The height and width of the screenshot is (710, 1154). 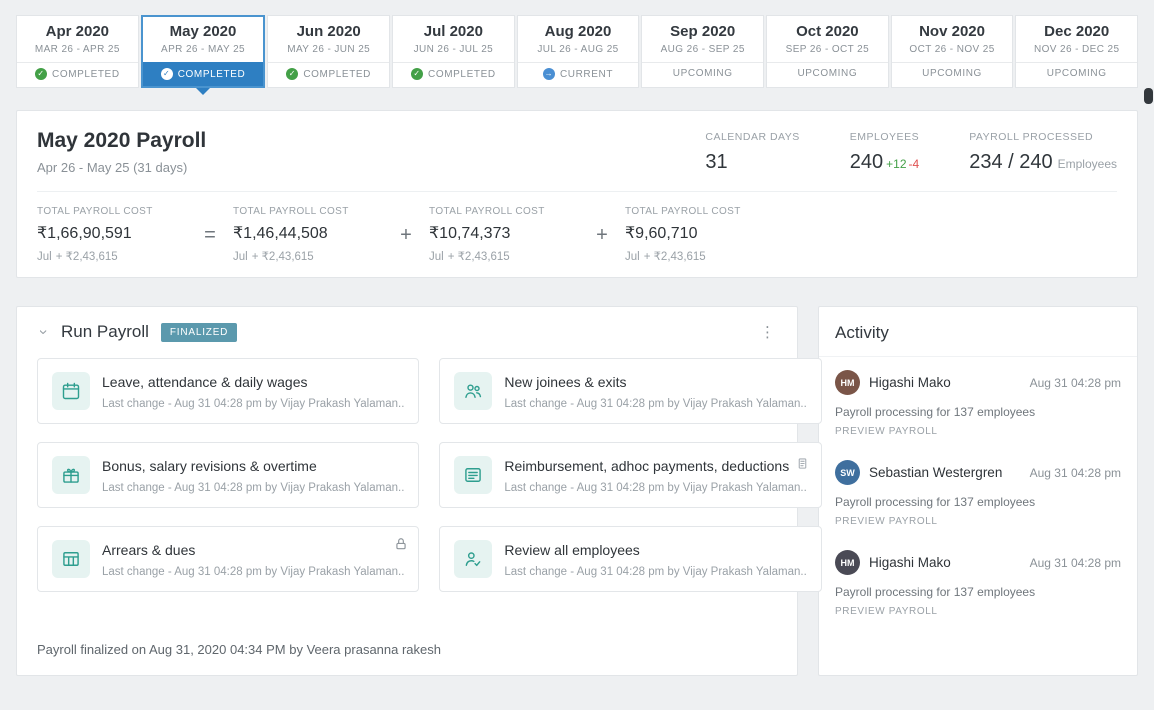 What do you see at coordinates (752, 152) in the screenshot?
I see `stat-calendar-days: CALENDAR DAYS 31` at bounding box center [752, 152].